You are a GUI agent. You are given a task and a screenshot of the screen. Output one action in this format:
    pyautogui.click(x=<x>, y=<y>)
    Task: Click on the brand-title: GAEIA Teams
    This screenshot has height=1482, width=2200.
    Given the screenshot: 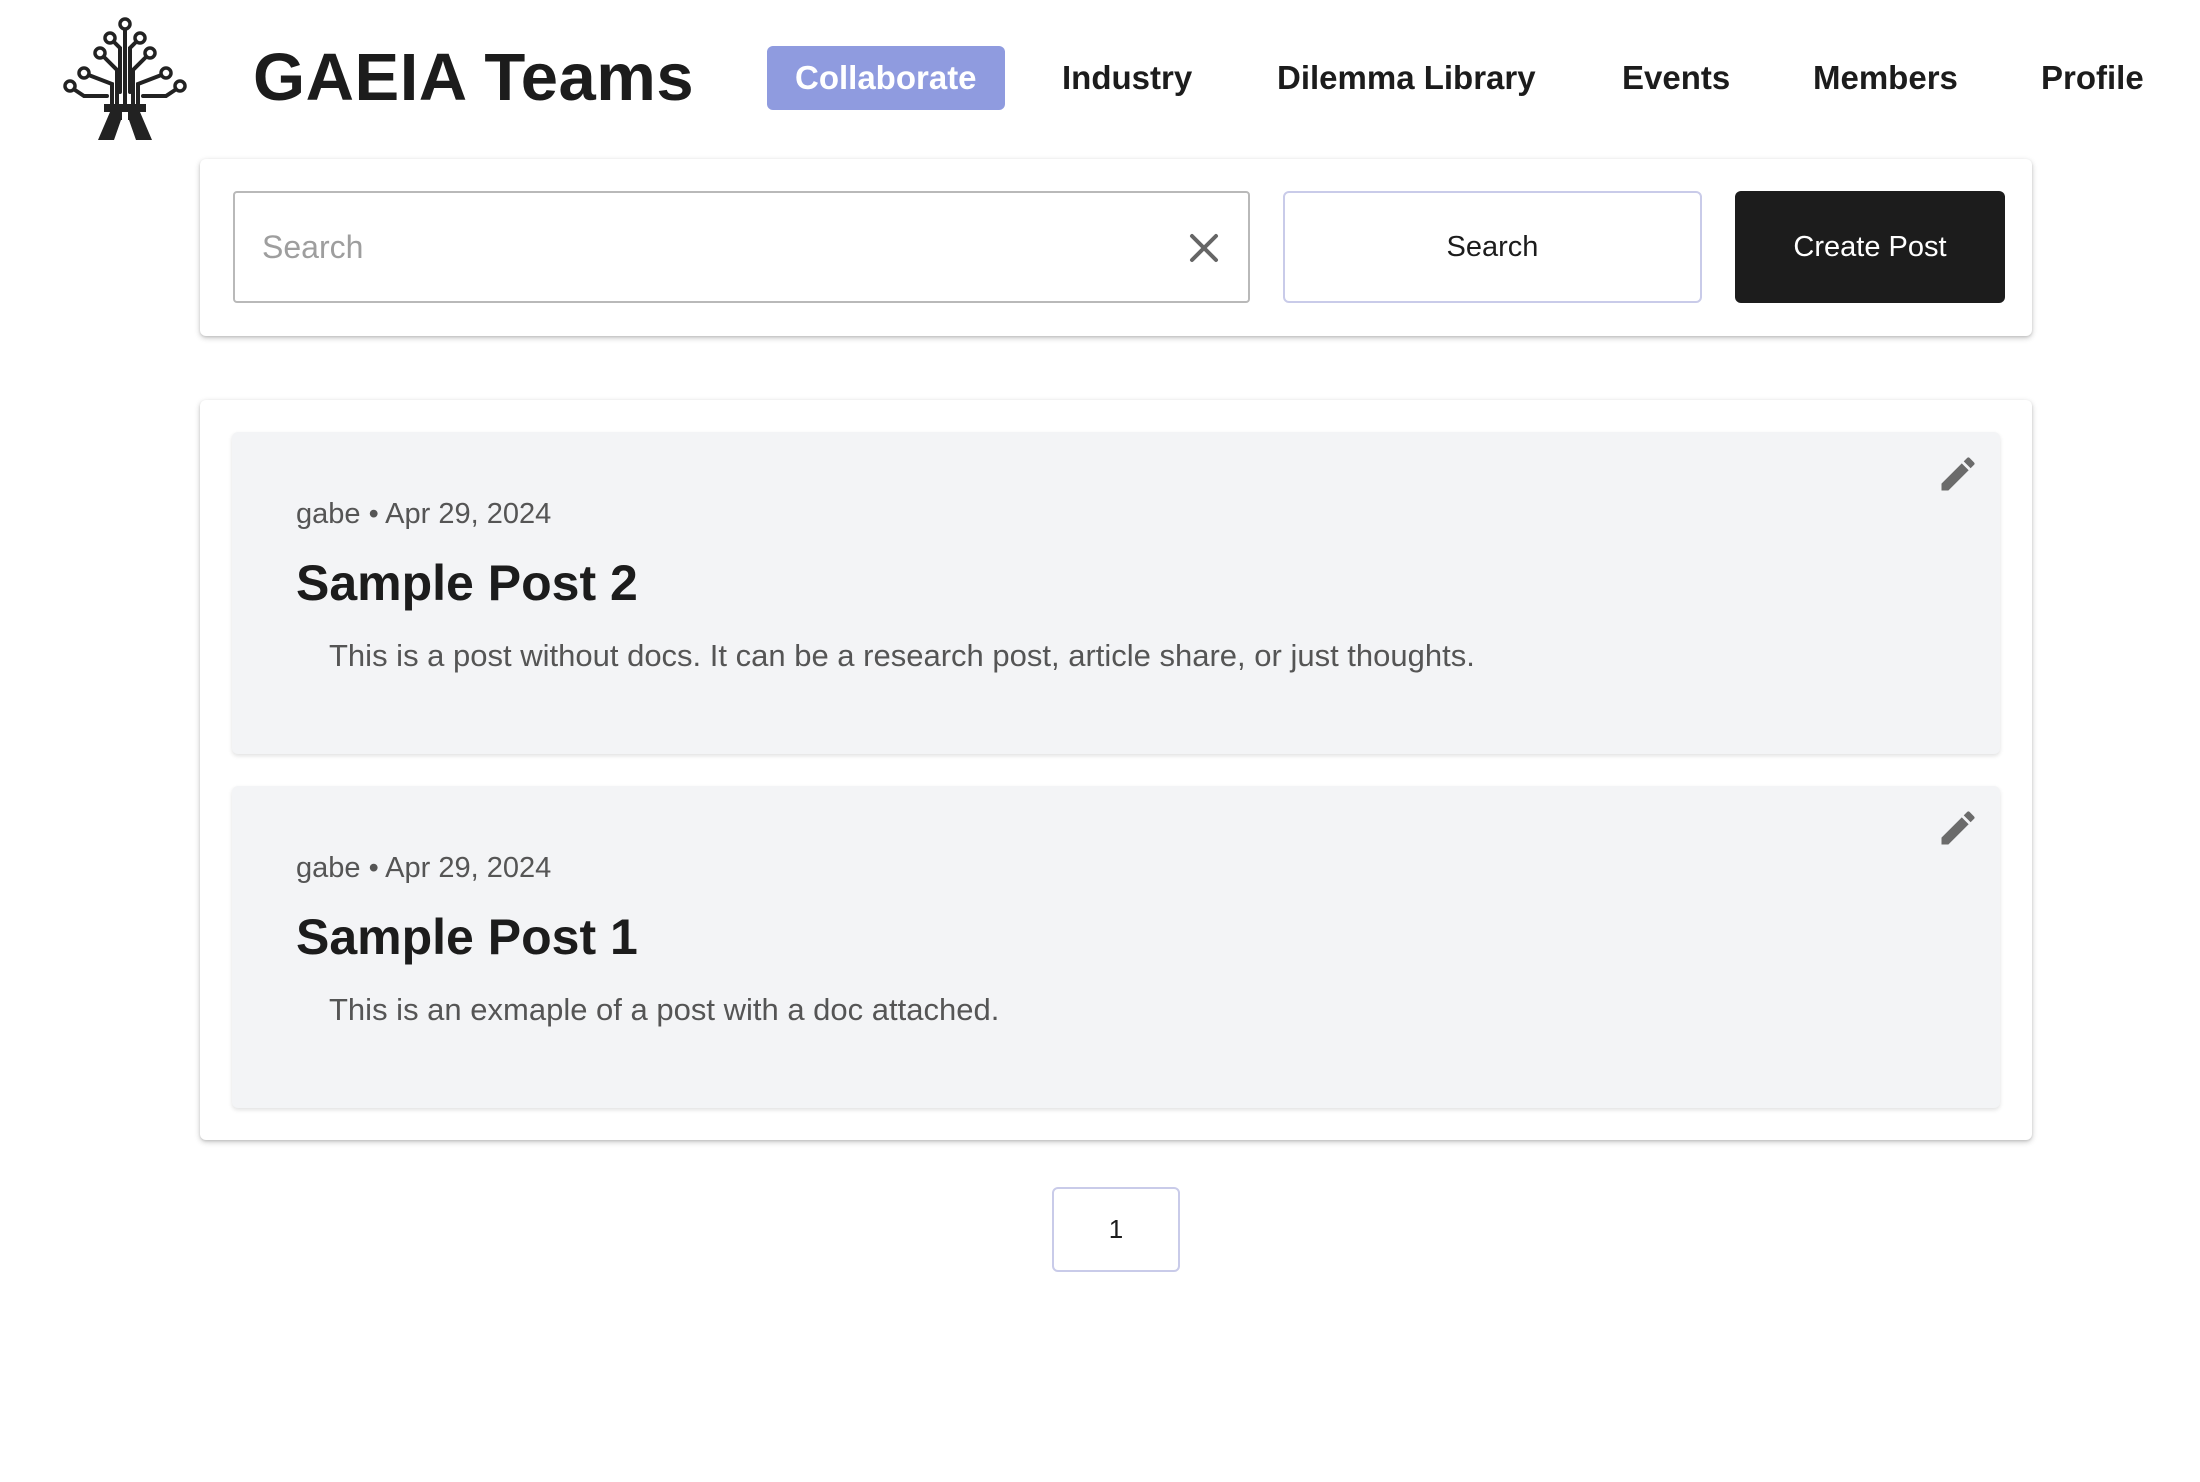 What is the action you would take?
    pyautogui.click(x=474, y=77)
    